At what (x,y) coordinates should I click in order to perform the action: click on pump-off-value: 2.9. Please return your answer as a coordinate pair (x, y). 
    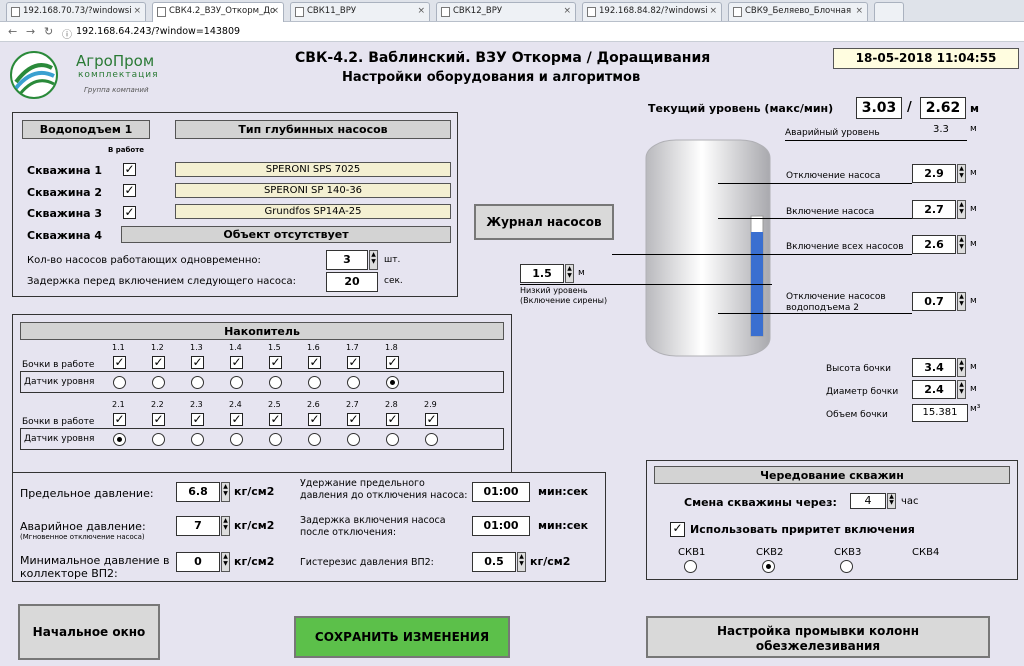
    Looking at the image, I should click on (934, 173).